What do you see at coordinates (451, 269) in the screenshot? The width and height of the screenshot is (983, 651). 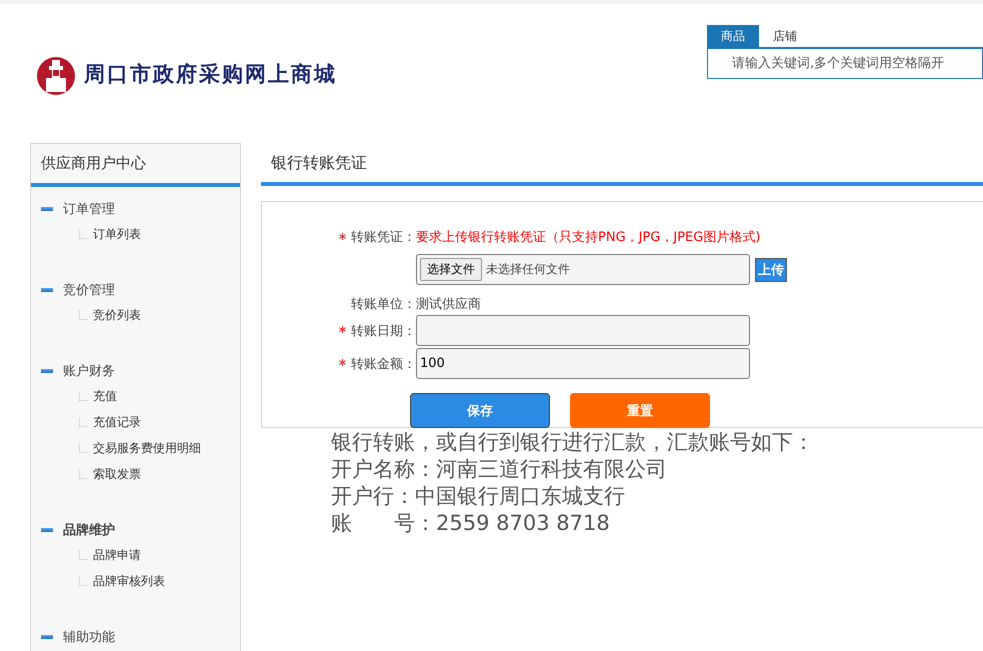 I see `choose-file-button: 选择文件` at bounding box center [451, 269].